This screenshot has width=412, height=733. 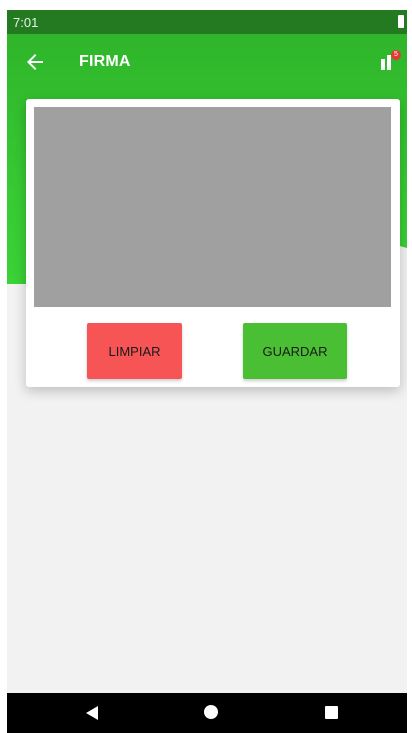 What do you see at coordinates (207, 22) in the screenshot?
I see `status-bar: 7:01` at bounding box center [207, 22].